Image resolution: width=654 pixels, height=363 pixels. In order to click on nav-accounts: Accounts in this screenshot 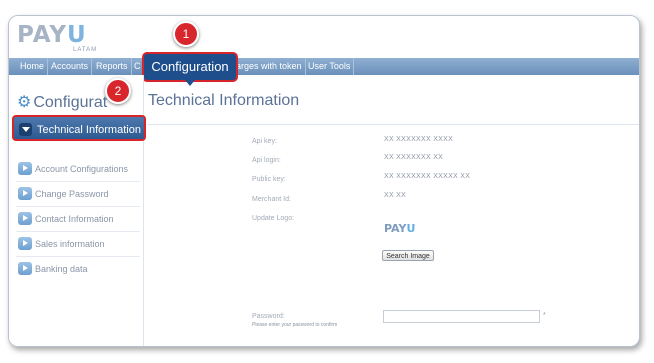, I will do `click(70, 66)`.